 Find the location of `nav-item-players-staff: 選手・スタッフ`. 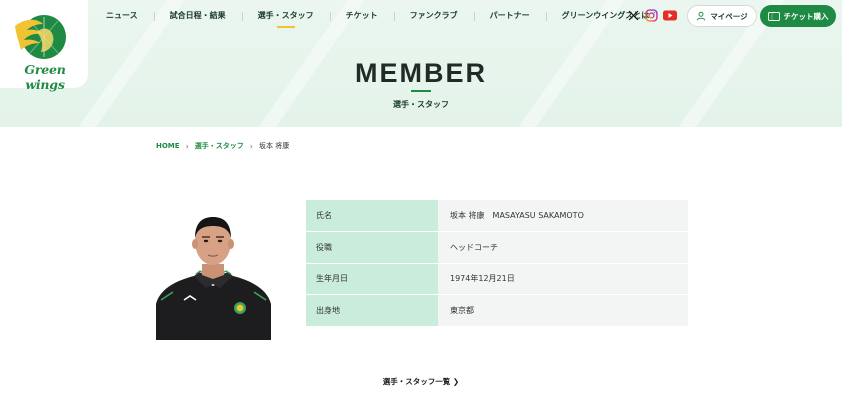

nav-item-players-staff: 選手・スタッフ is located at coordinates (285, 16).